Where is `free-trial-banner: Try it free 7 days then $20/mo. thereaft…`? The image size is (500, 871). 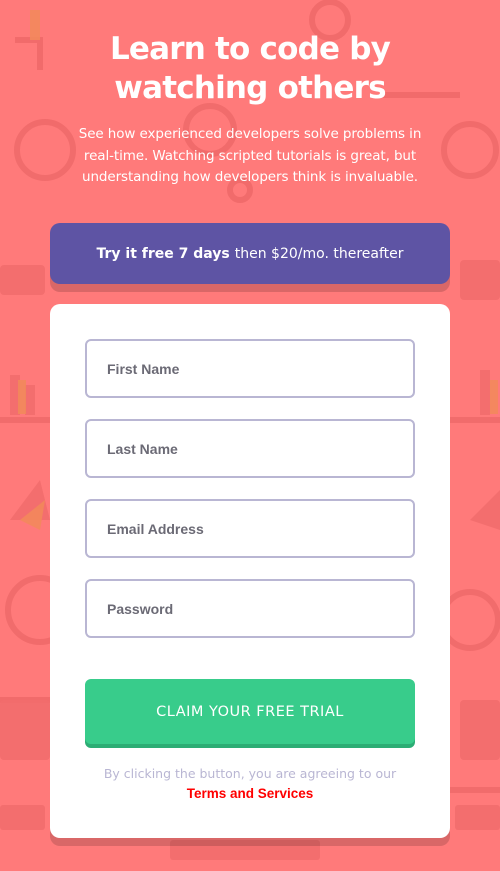 free-trial-banner: Try it free 7 days then $20/mo. thereaft… is located at coordinates (250, 253).